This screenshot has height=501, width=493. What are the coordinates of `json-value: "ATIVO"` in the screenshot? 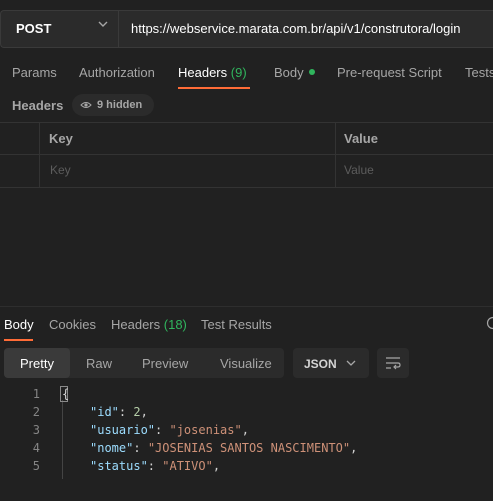 It's located at (187, 466).